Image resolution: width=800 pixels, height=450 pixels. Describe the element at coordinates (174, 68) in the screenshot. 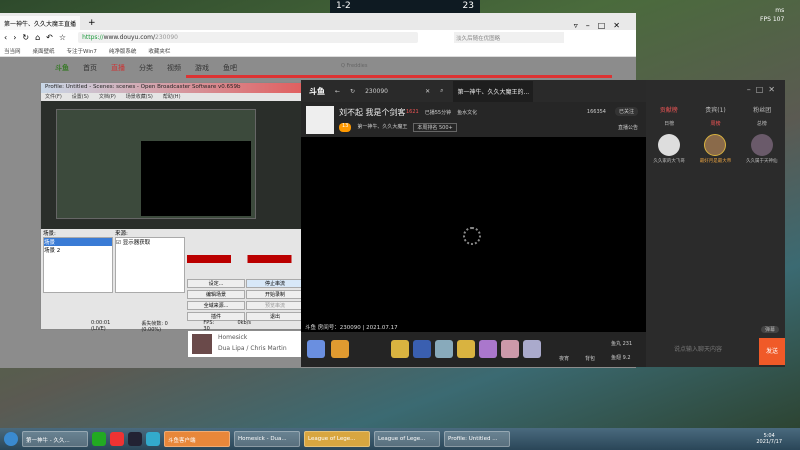

I see `nav-item: 视频` at that location.